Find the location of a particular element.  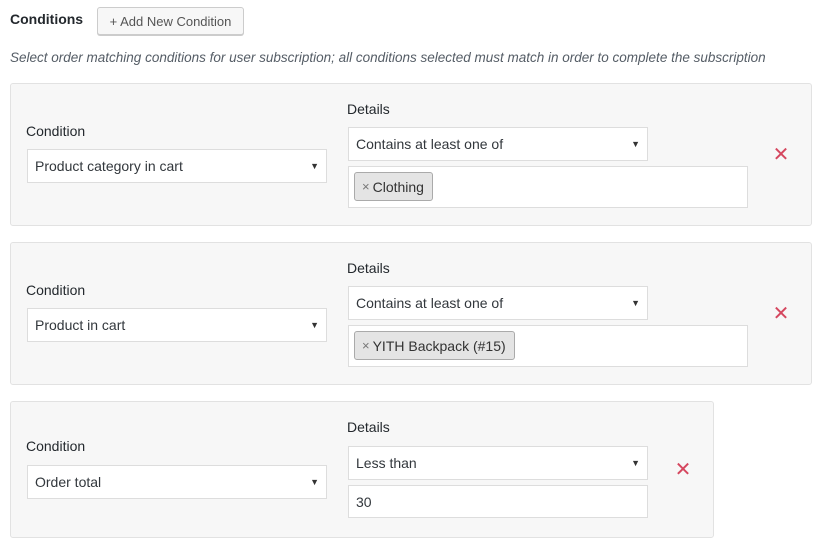

condition-type-select: Product category in cart ▼ is located at coordinates (177, 166).